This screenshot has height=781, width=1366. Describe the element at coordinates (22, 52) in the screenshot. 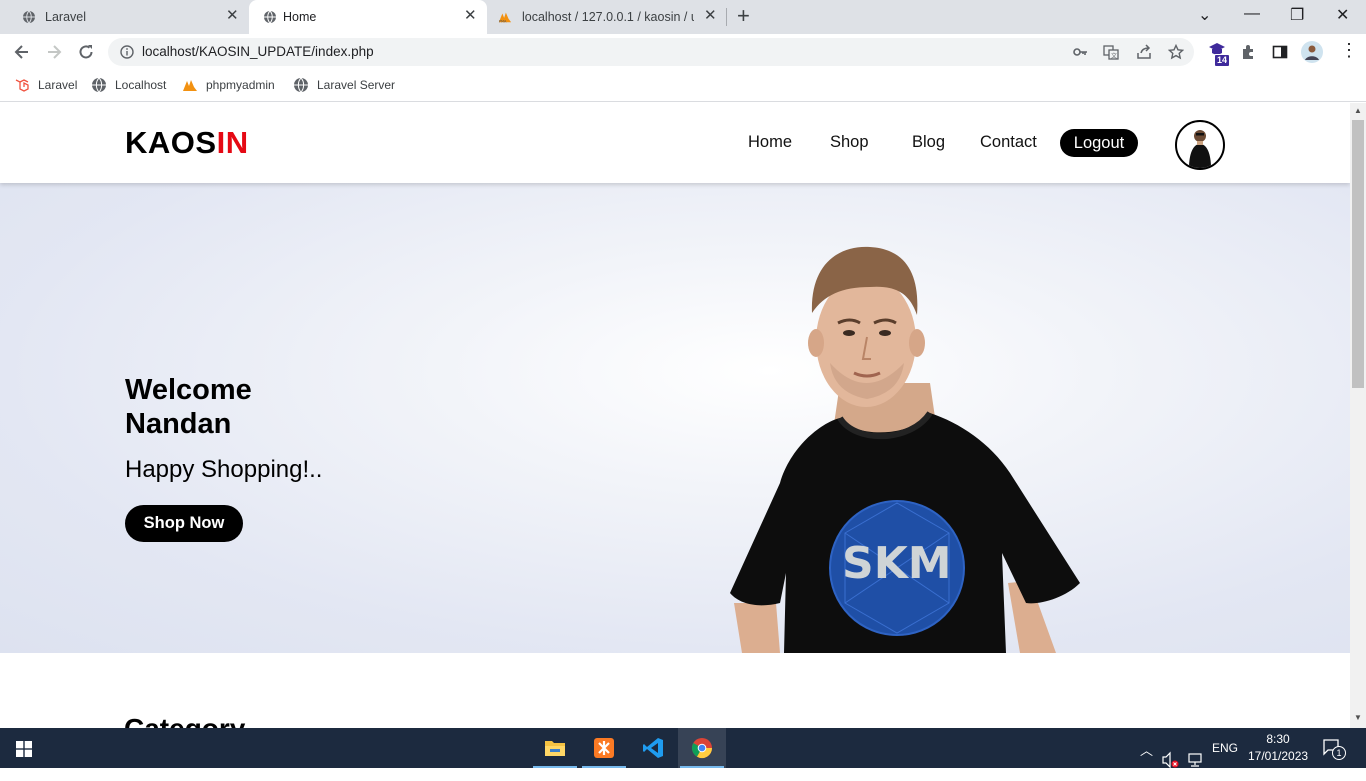

I see `back-icon` at that location.